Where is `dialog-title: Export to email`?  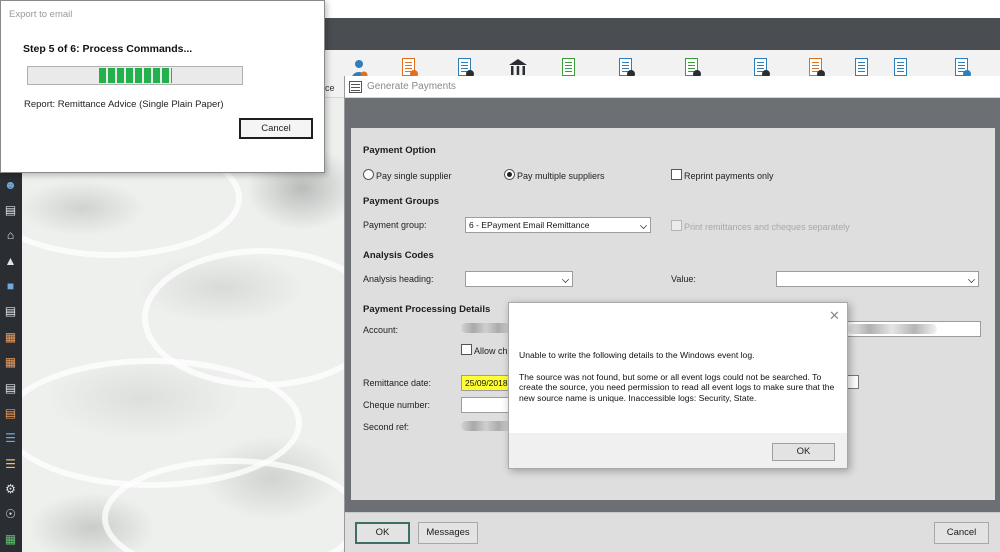 dialog-title: Export to email is located at coordinates (41, 14).